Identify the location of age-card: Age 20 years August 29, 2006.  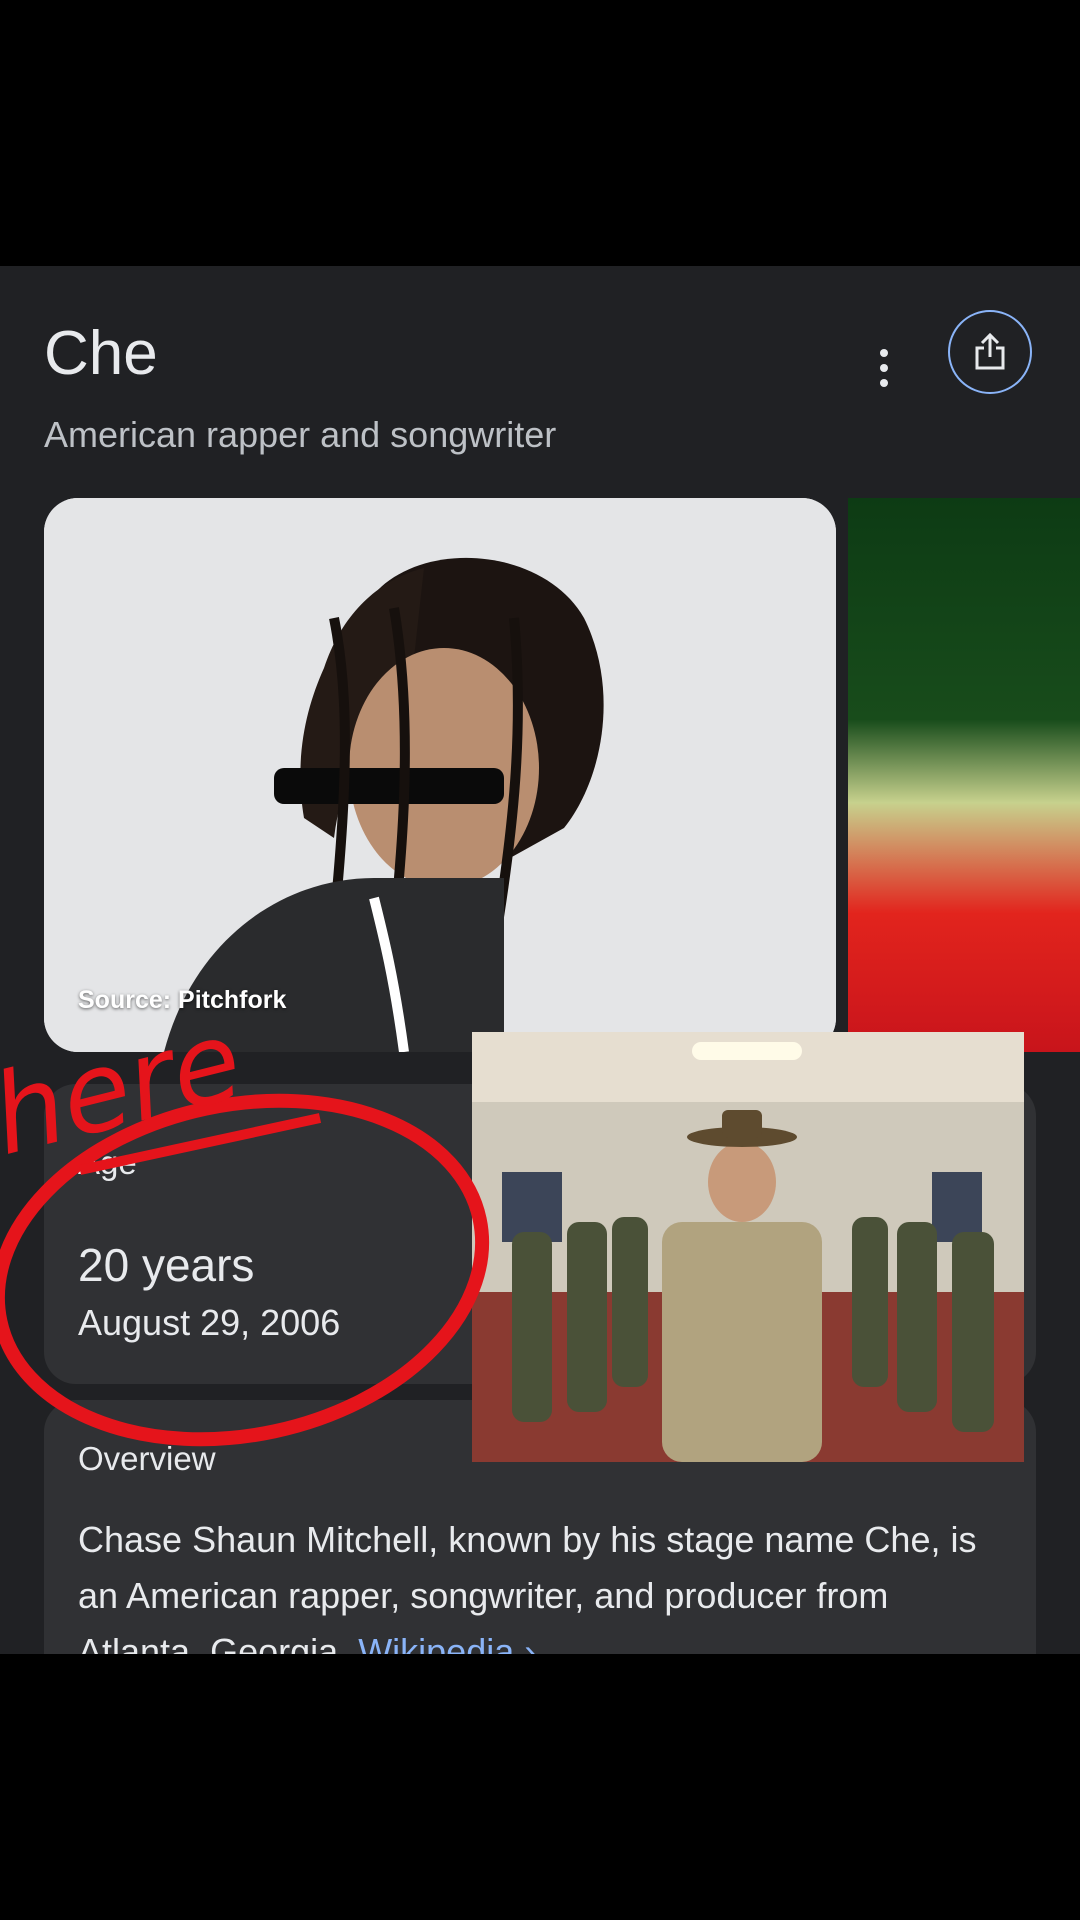
(283, 1234).